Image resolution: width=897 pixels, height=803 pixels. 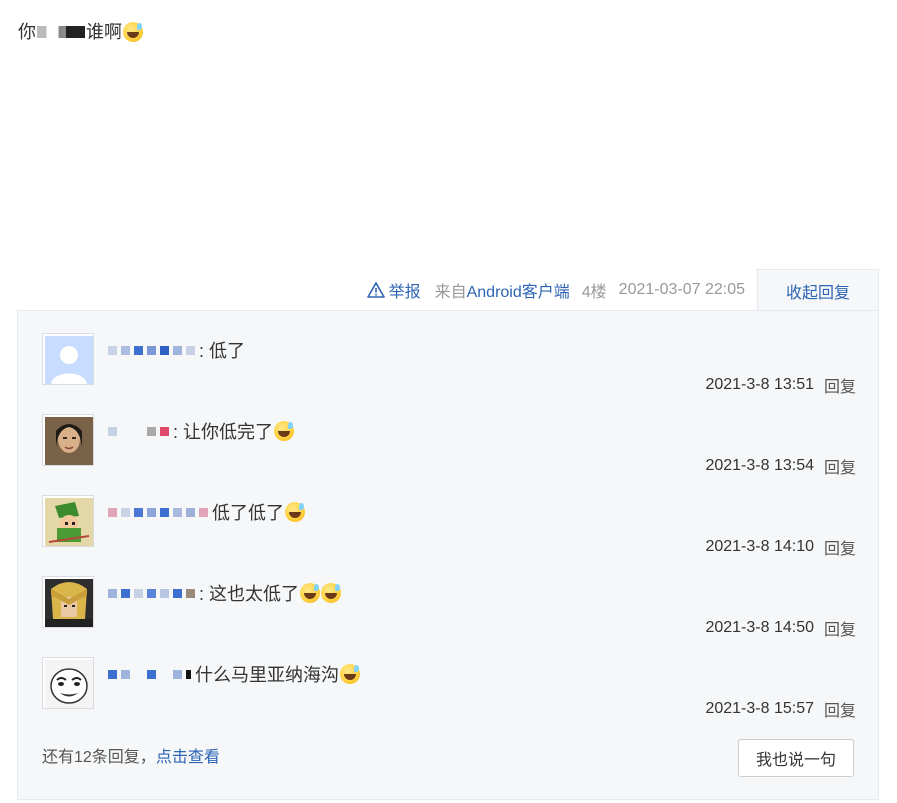 I want to click on reply-text: : 这也太低了, so click(x=249, y=594).